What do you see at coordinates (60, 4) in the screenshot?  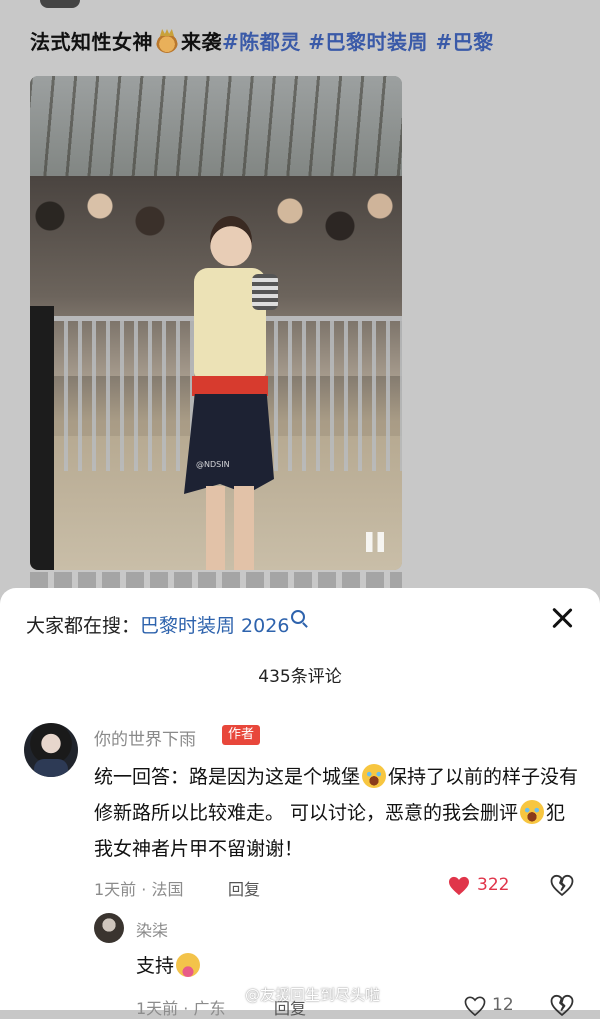 I see `top-icon-stub` at bounding box center [60, 4].